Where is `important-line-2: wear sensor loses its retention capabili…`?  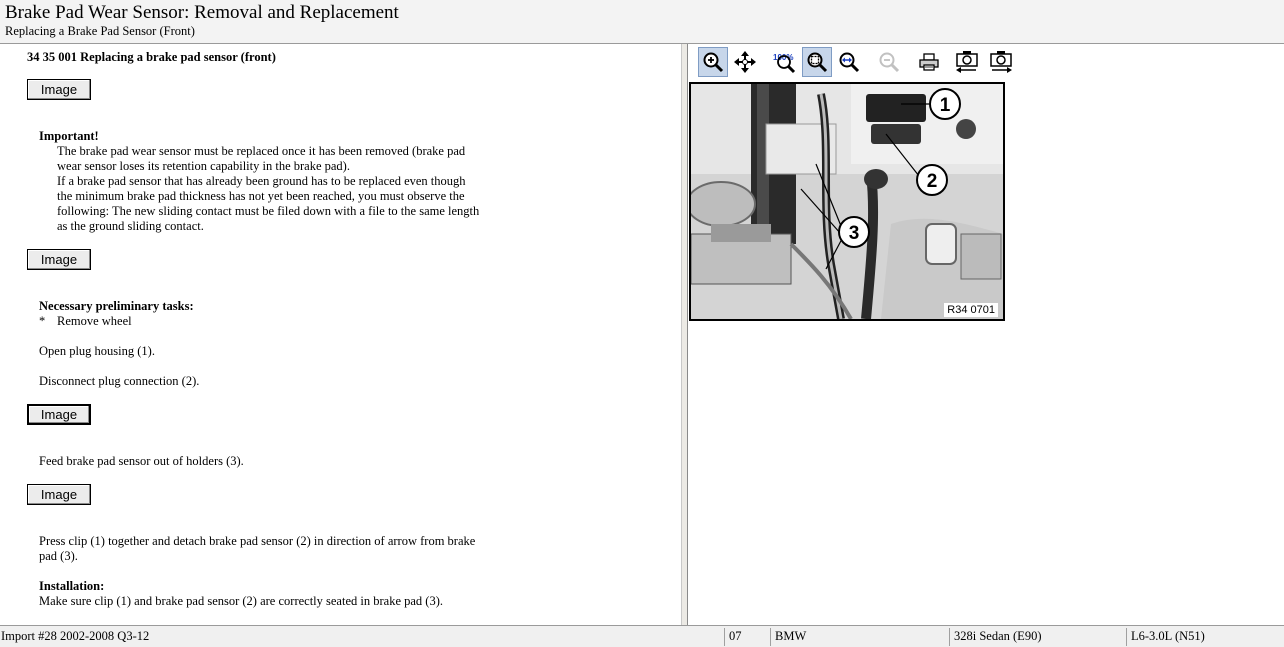
important-line-2: wear sensor loses its retention capabili… is located at coordinates (203, 166).